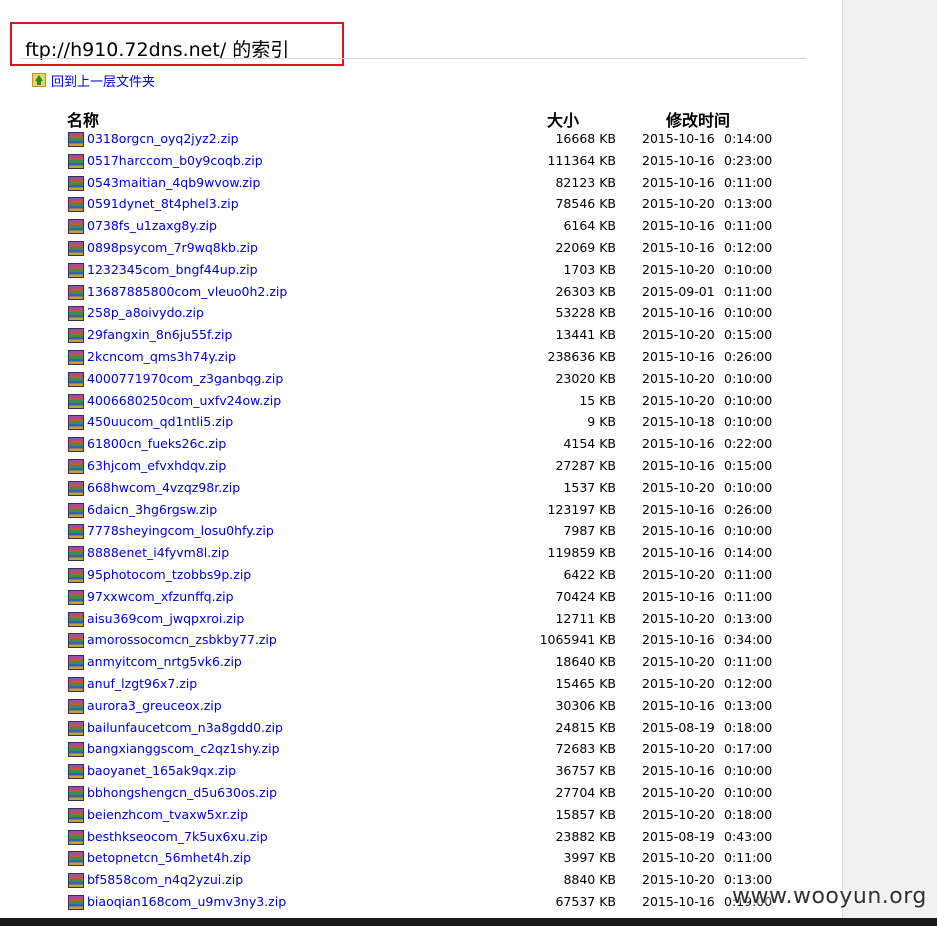 This screenshot has width=937, height=926. I want to click on file-link: 7778sheyingcom_losu0hfy.zip, so click(180, 530).